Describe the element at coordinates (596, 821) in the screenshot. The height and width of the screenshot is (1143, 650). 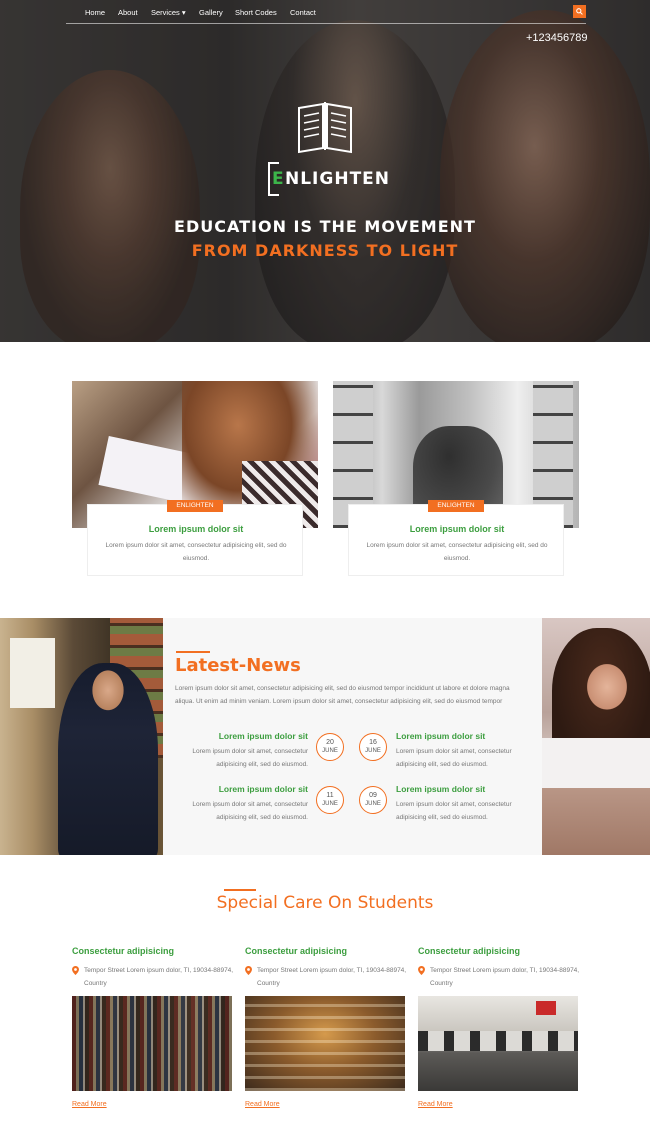
I see `news-photo-desk` at that location.